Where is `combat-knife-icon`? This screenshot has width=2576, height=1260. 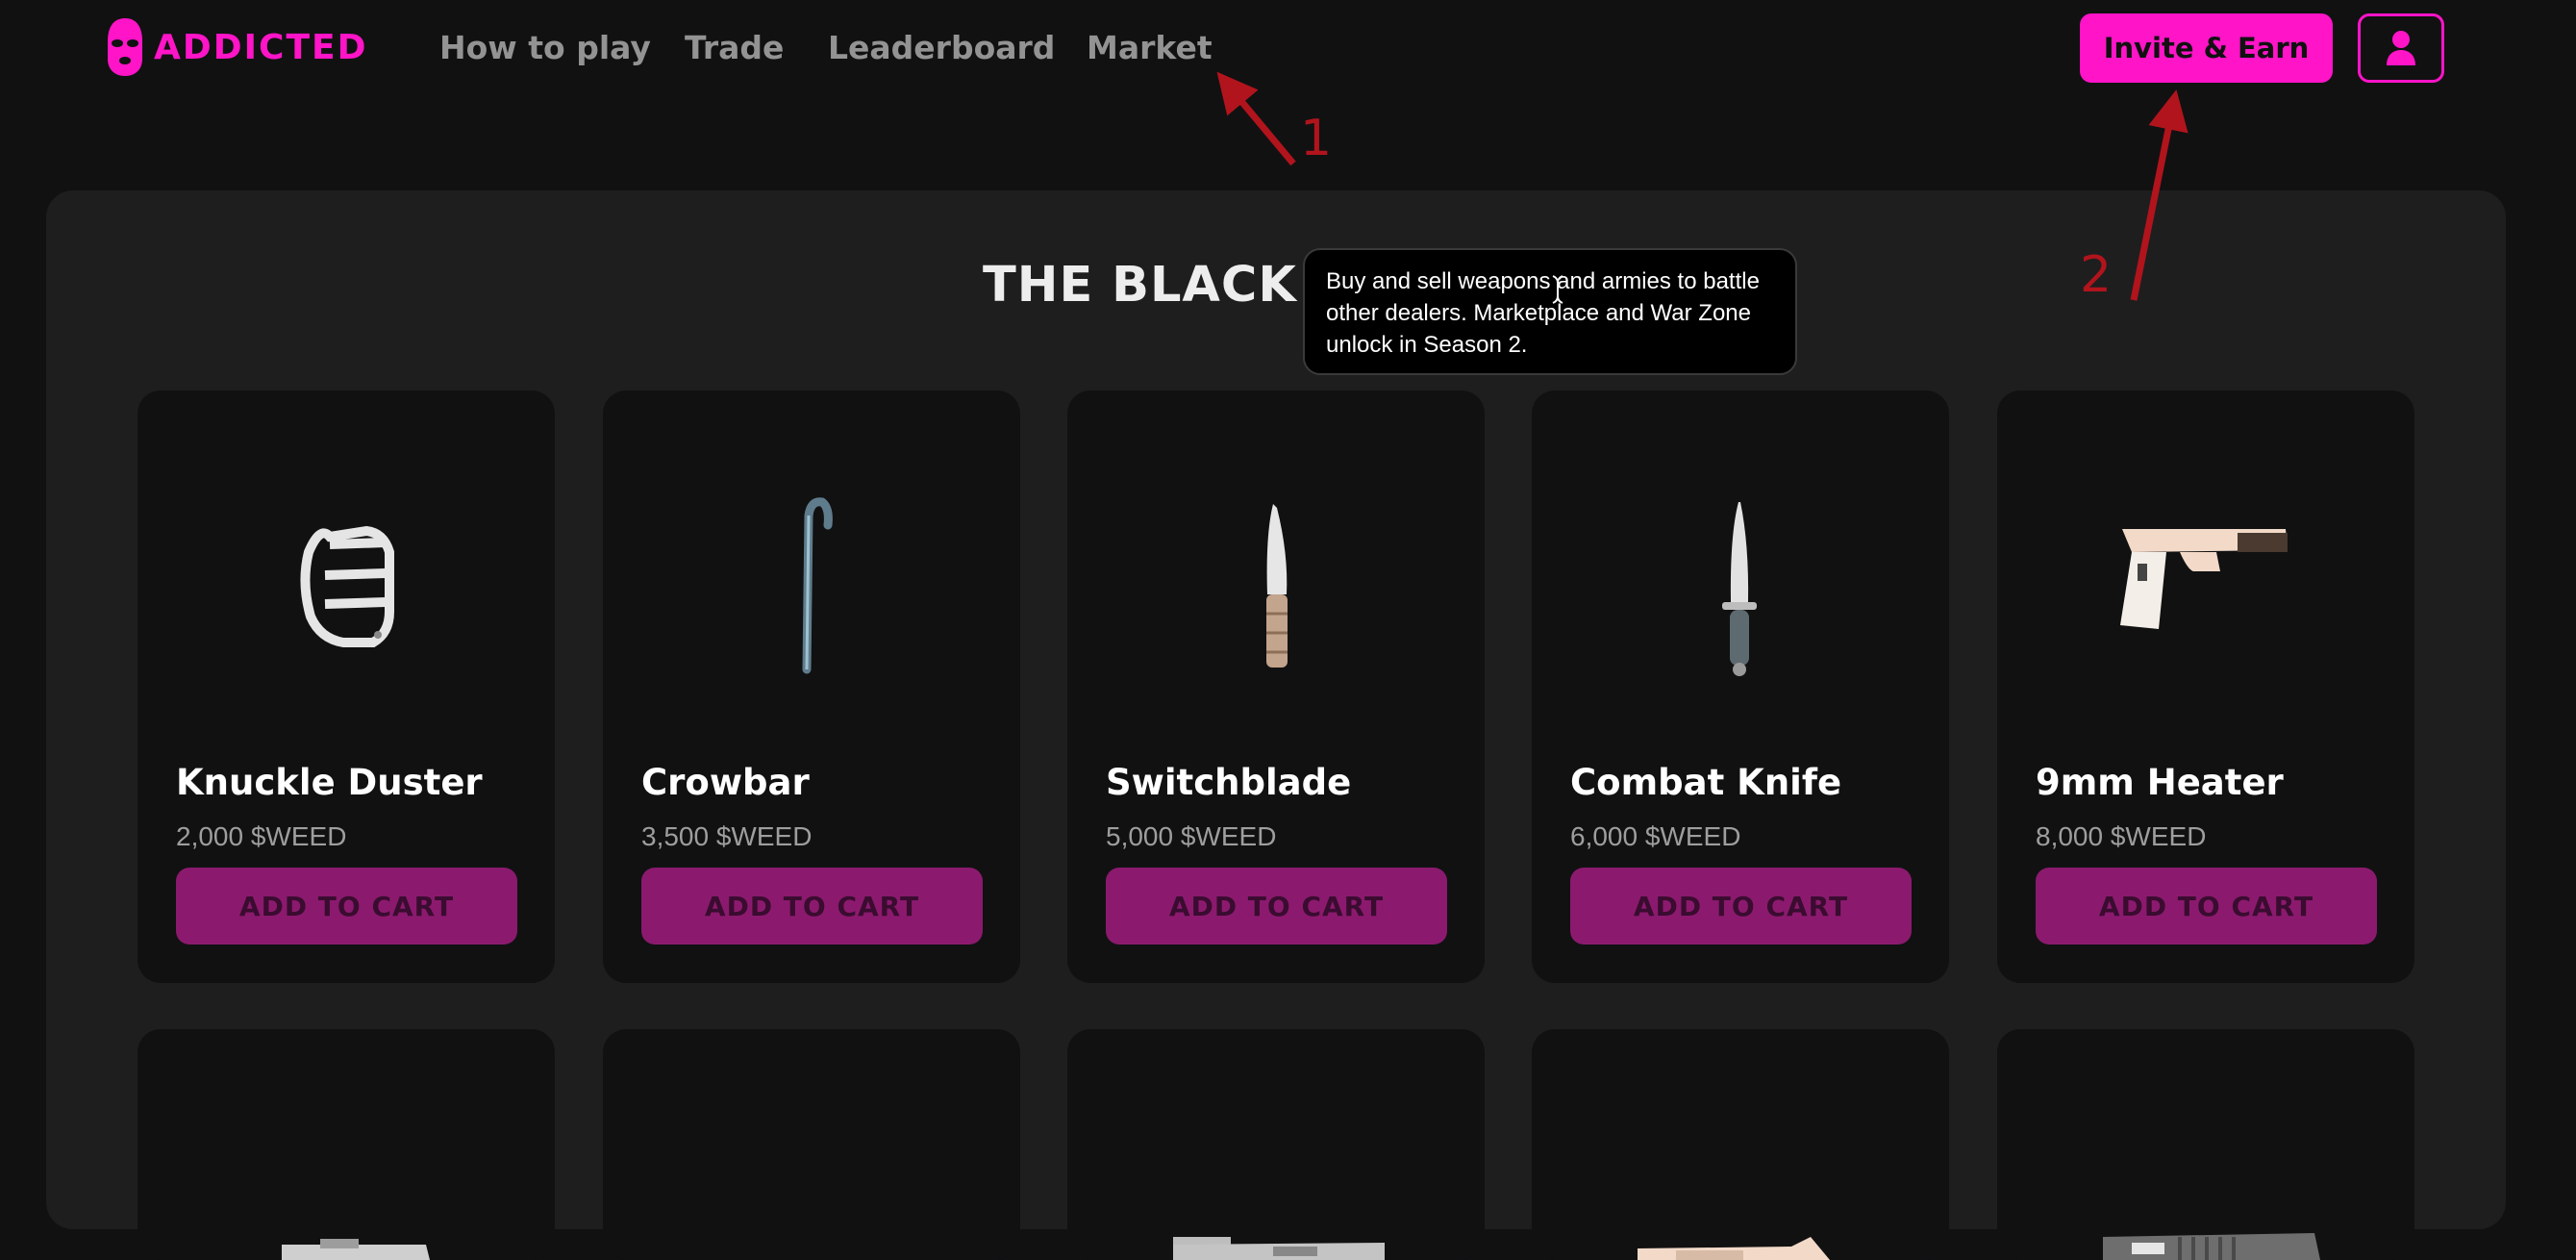 combat-knife-icon is located at coordinates (1739, 589).